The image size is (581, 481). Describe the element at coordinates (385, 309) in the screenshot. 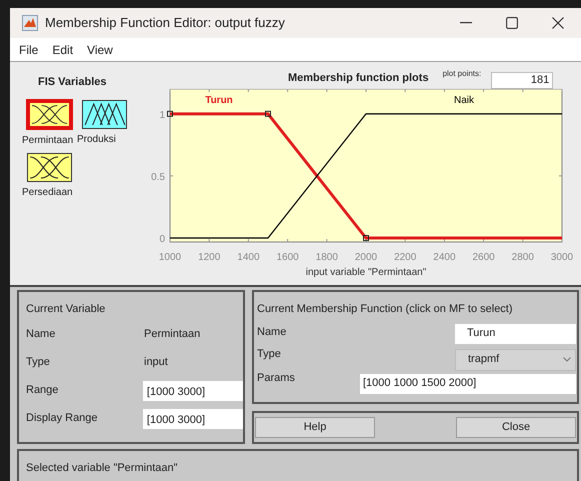

I see `panel-title: Current Membership Function (click on MF to select)` at that location.